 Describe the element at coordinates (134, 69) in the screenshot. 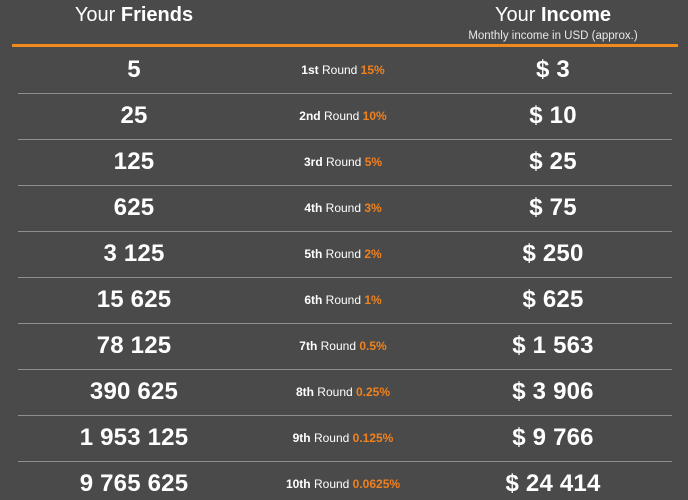

I see `cell-friends-count: 5` at that location.